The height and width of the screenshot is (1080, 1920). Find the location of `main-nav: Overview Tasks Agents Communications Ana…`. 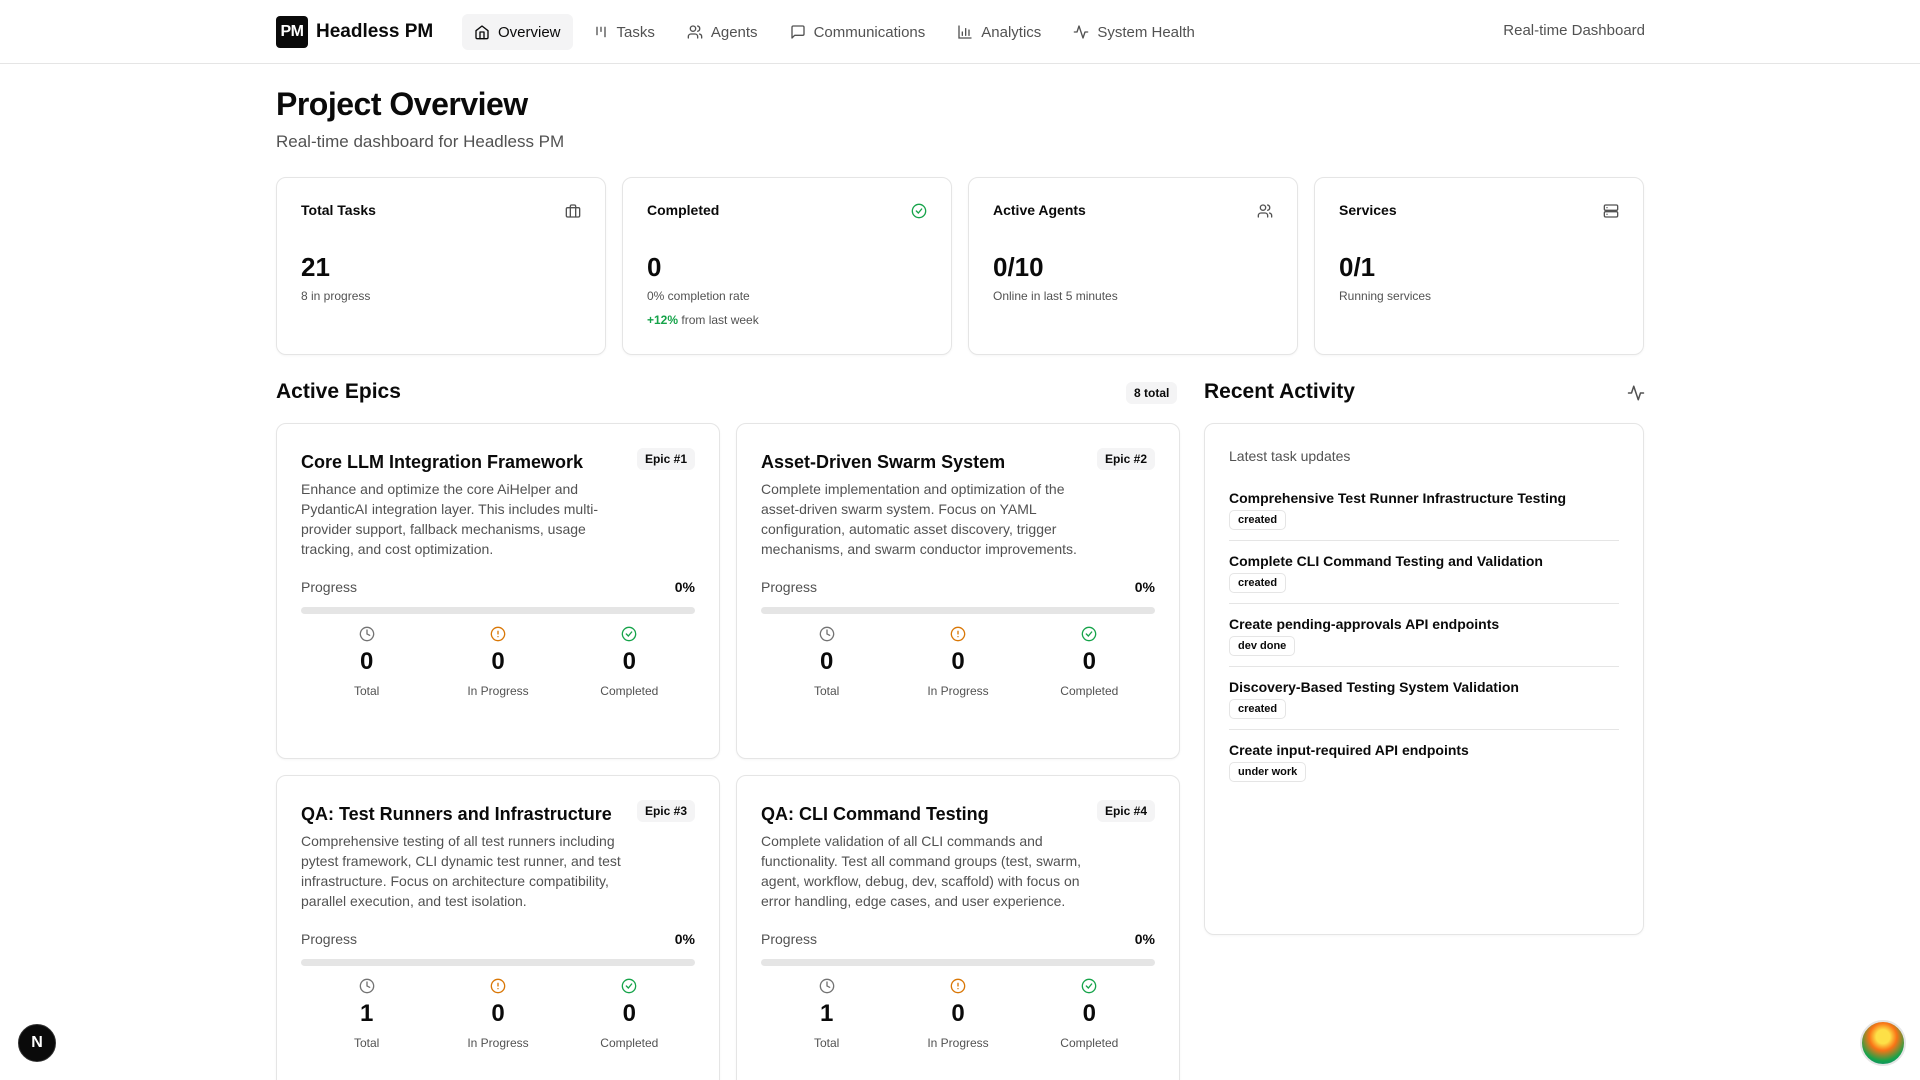

main-nav: Overview Tasks Agents Communications Ana… is located at coordinates (834, 32).